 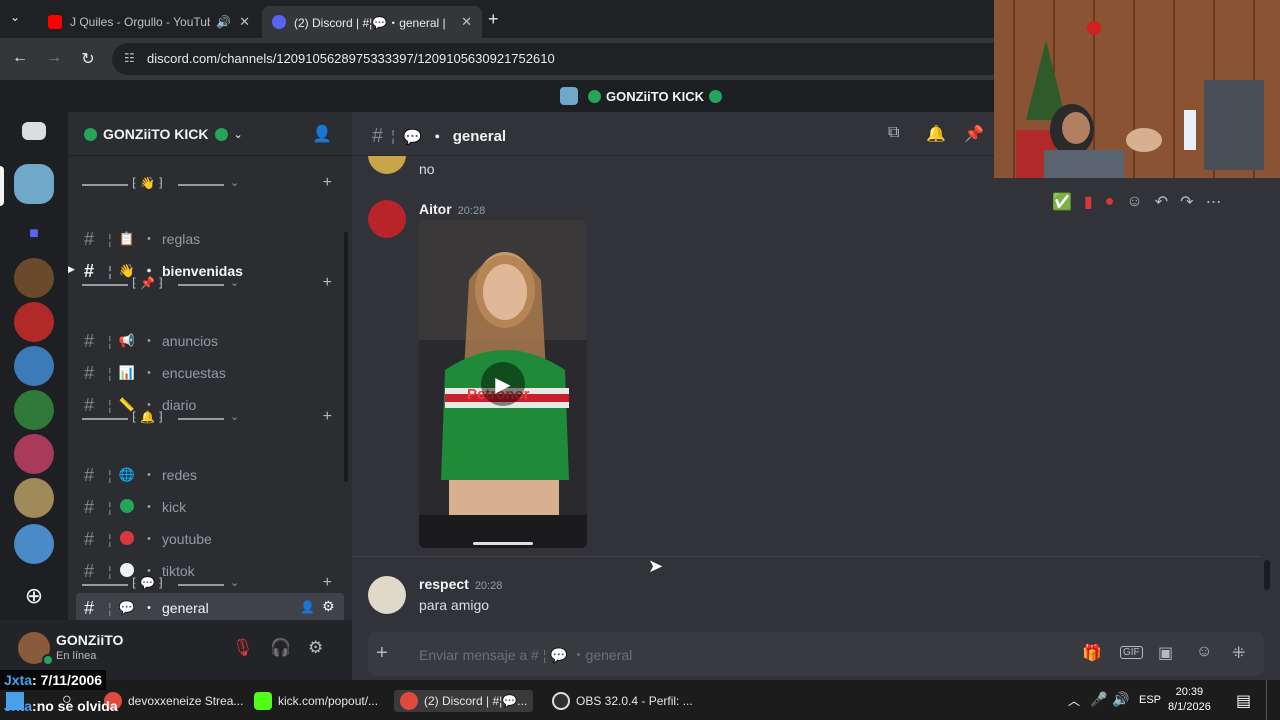 What do you see at coordinates (1214, 202) in the screenshot?
I see `more-icon: ⋯` at bounding box center [1214, 202].